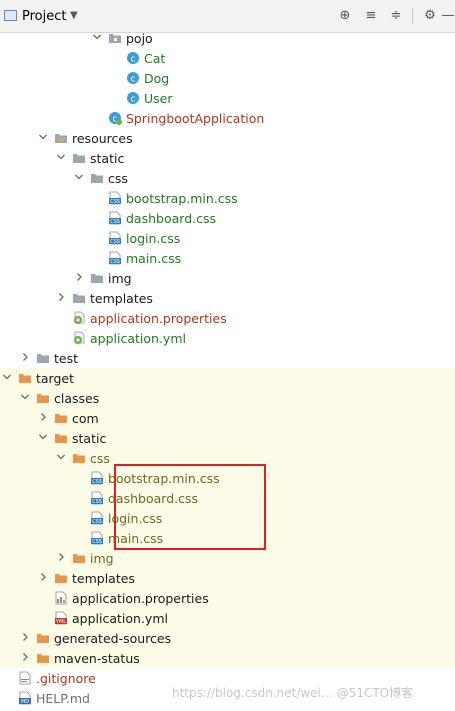 The width and height of the screenshot is (455, 711). I want to click on tree-item-label: HELP.md, so click(63, 698).